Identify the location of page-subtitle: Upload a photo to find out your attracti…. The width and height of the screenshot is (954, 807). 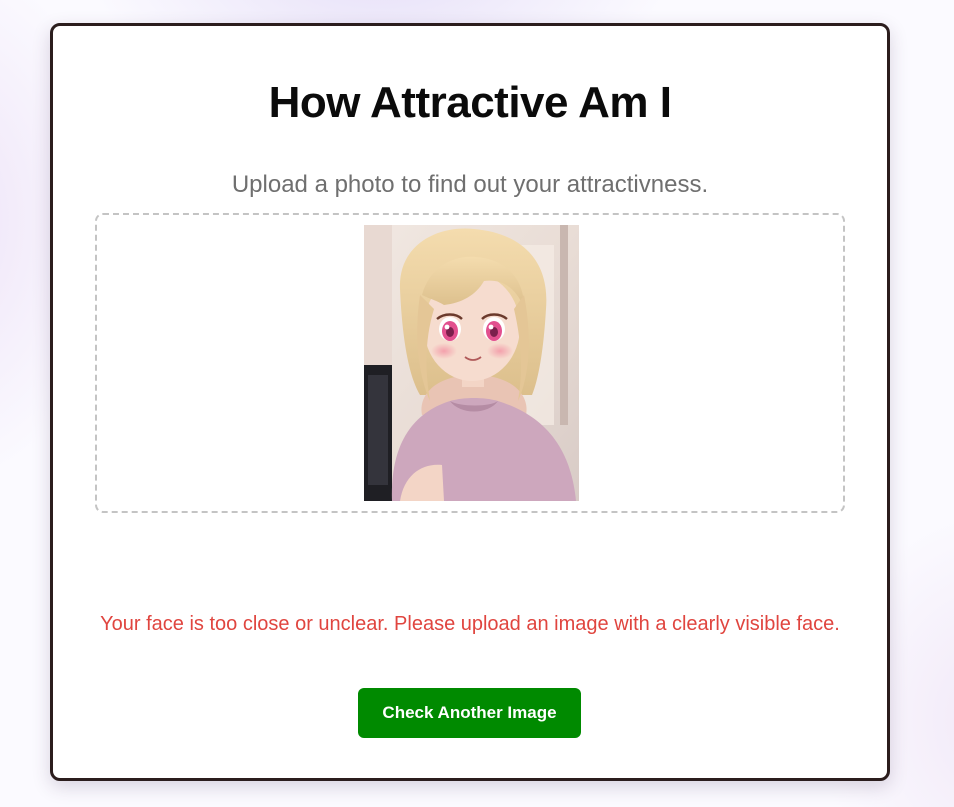
(470, 184).